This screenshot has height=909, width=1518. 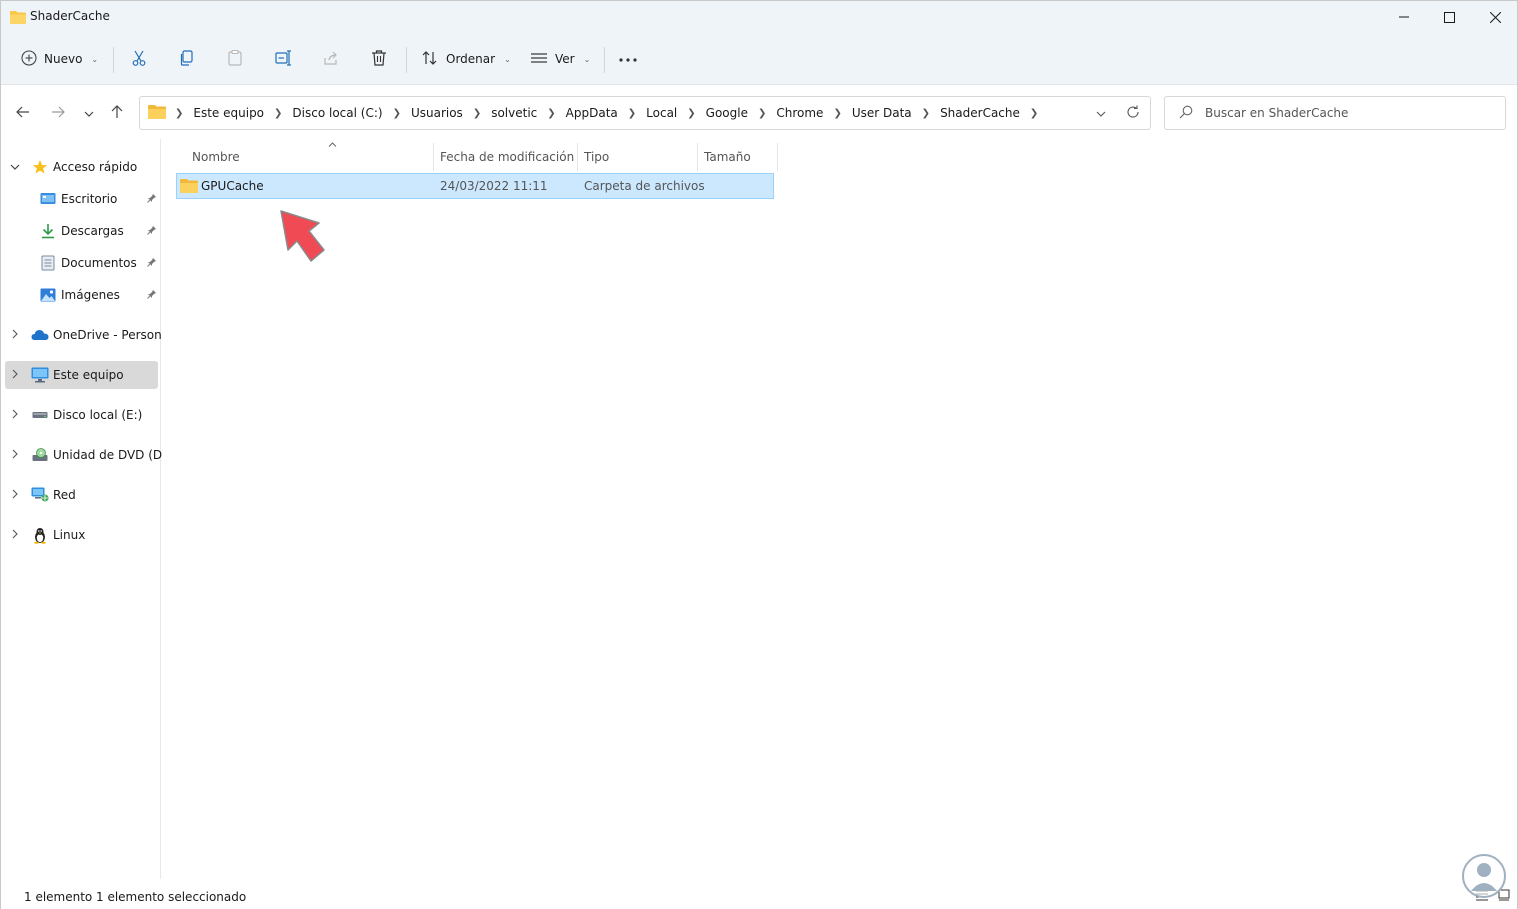 I want to click on share-icon, so click(x=331, y=59).